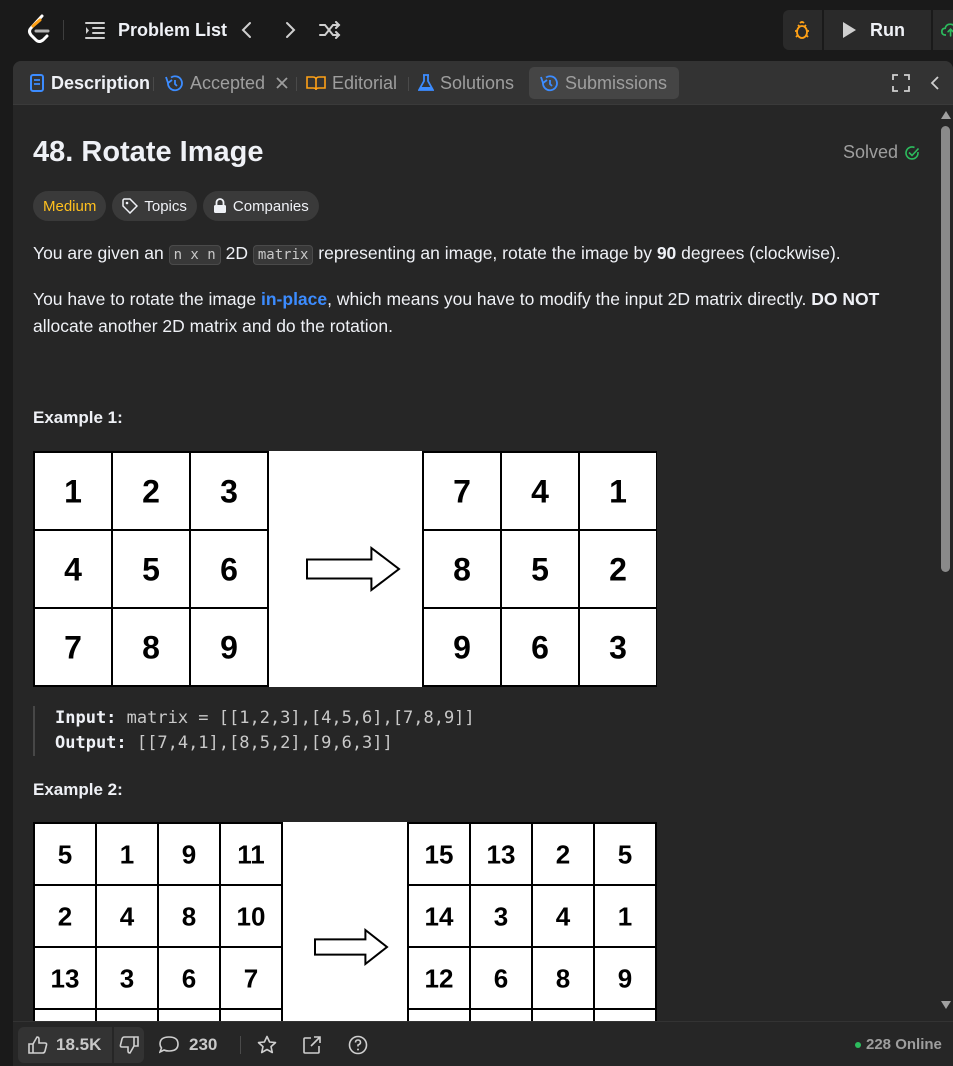 Image resolution: width=953 pixels, height=1066 pixels. I want to click on help-icon, so click(358, 1045).